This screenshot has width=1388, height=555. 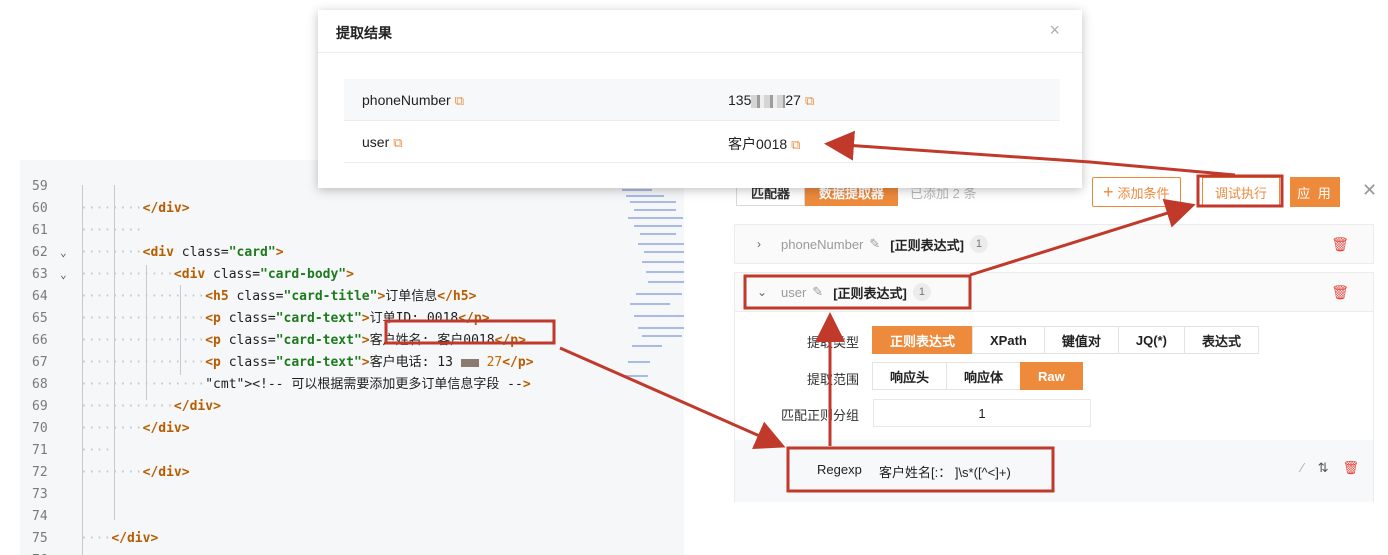 What do you see at coordinates (1330, 468) in the screenshot?
I see `regexp-tools: ⁄ ⇅ 🗑` at bounding box center [1330, 468].